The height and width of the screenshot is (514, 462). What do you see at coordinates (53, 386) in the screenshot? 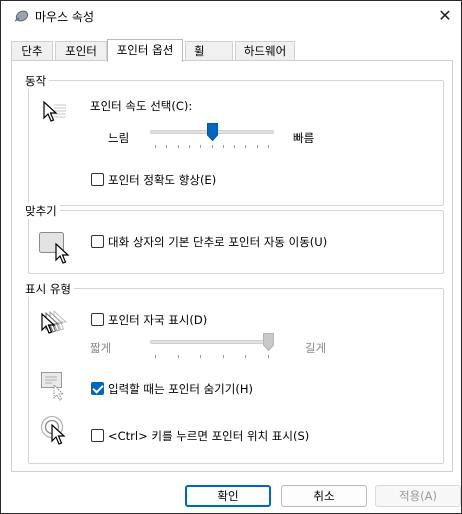
I see `hide-pointer-icon` at bounding box center [53, 386].